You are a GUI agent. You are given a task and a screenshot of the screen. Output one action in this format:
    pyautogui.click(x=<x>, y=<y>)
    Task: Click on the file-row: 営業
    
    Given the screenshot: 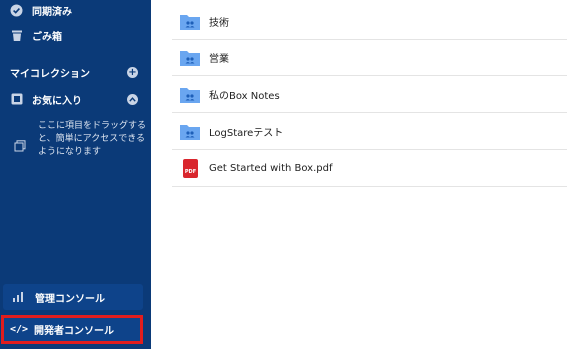 What is the action you would take?
    pyautogui.click(x=369, y=58)
    